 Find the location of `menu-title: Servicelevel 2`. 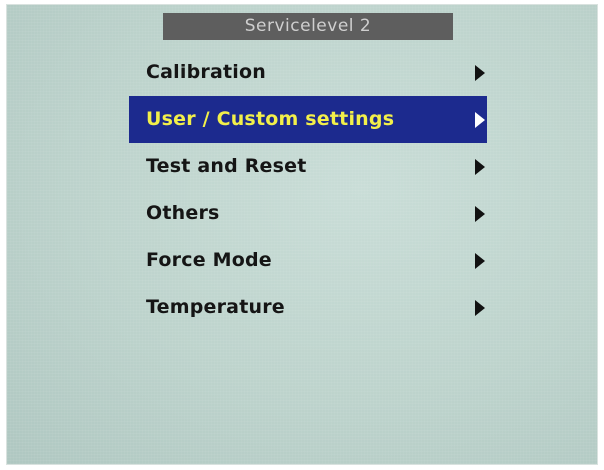

menu-title: Servicelevel 2 is located at coordinates (308, 26).